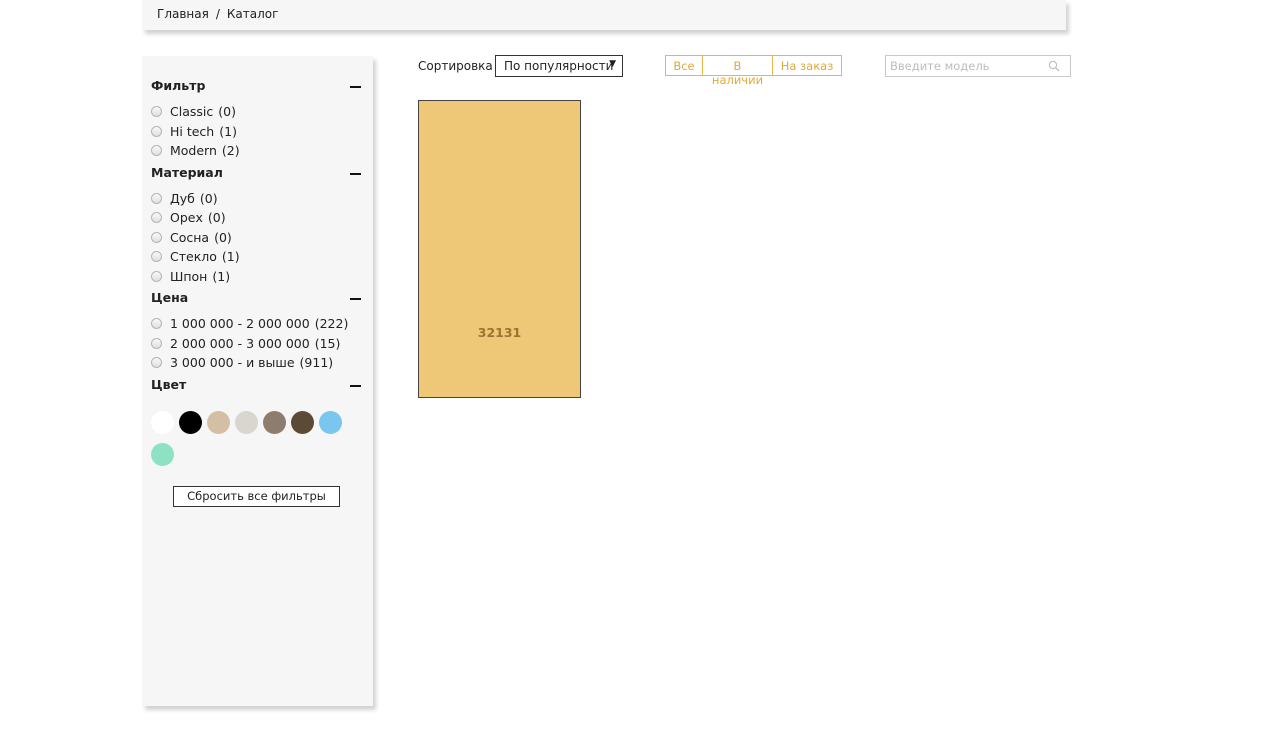 The width and height of the screenshot is (1280, 746). Describe the element at coordinates (256, 175) in the screenshot. I see `filter-section-material-header: Материал` at that location.